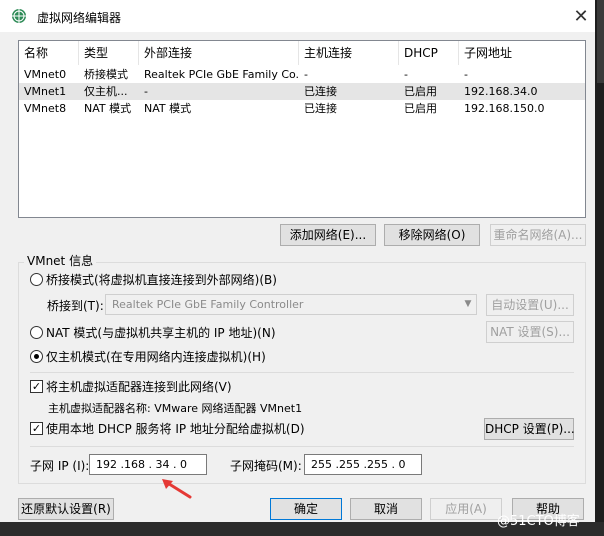 The height and width of the screenshot is (536, 604). I want to click on cell-name: VMnet0, so click(45, 74).